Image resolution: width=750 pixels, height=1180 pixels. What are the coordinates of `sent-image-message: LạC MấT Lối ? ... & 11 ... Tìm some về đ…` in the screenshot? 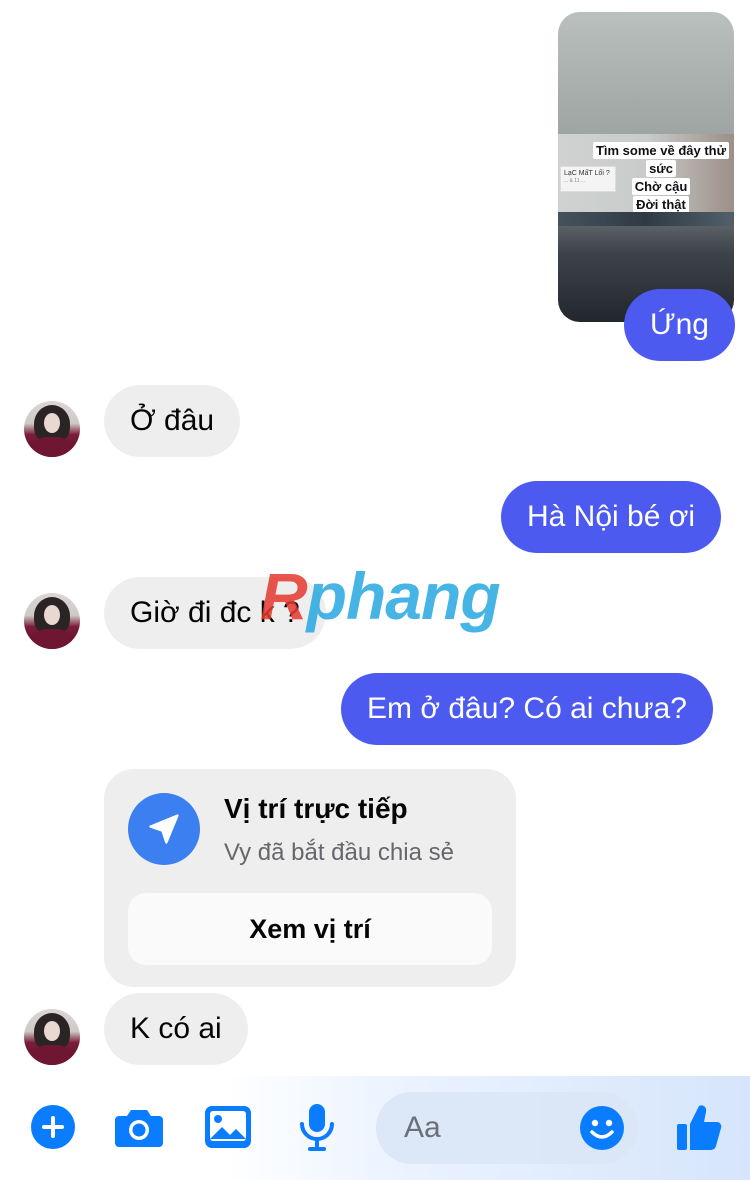 It's located at (646, 167).